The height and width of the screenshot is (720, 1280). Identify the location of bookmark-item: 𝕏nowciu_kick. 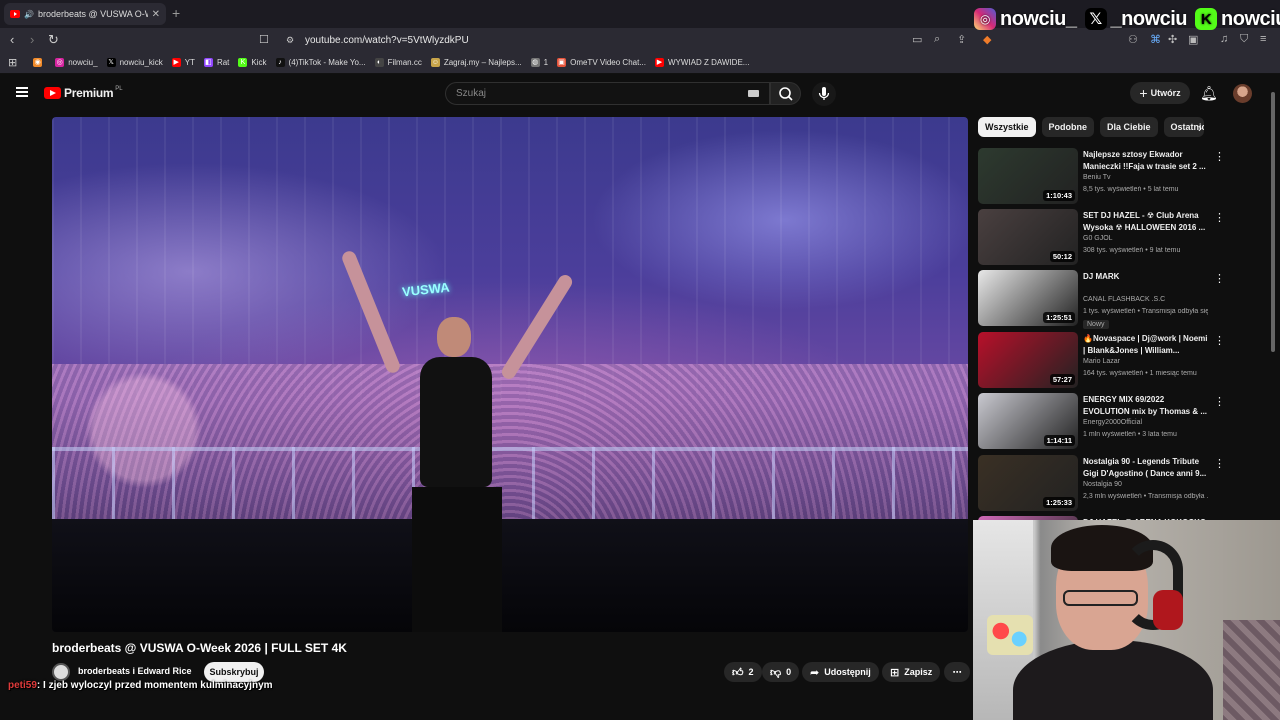
(134, 62).